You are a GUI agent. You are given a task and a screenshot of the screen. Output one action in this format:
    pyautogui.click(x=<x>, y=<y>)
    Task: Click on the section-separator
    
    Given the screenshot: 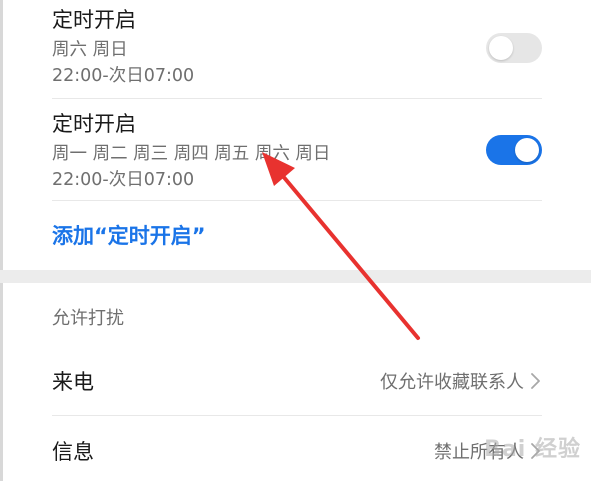 What is the action you would take?
    pyautogui.click(x=295, y=276)
    